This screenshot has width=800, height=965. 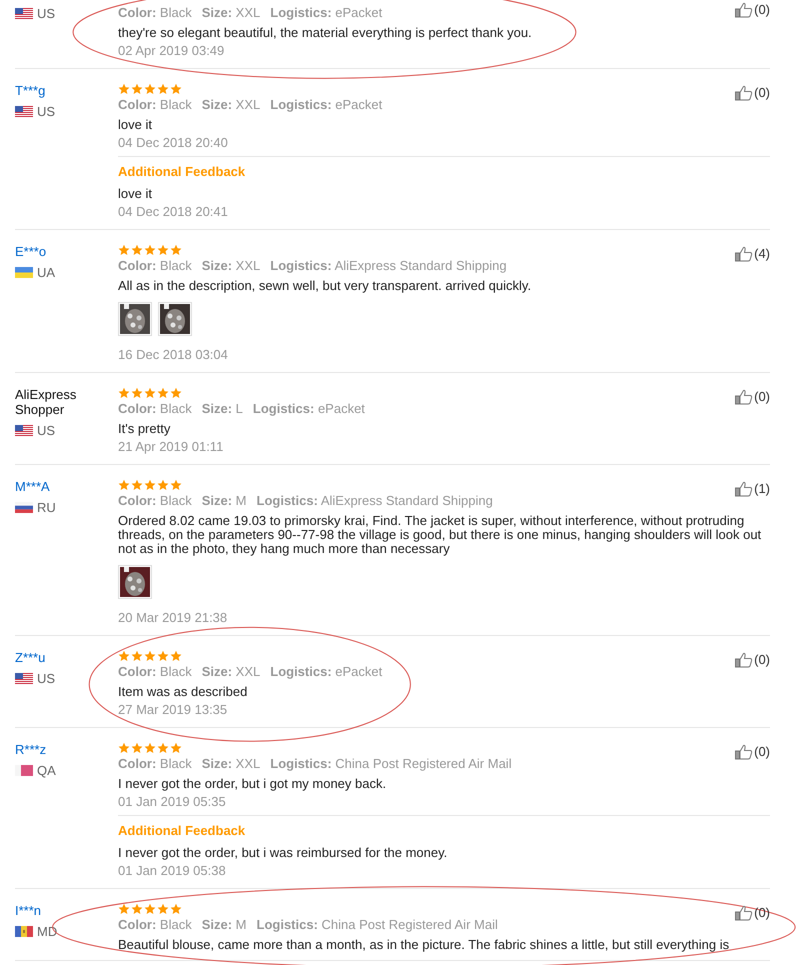 What do you see at coordinates (47, 932) in the screenshot?
I see `country-code: MD` at bounding box center [47, 932].